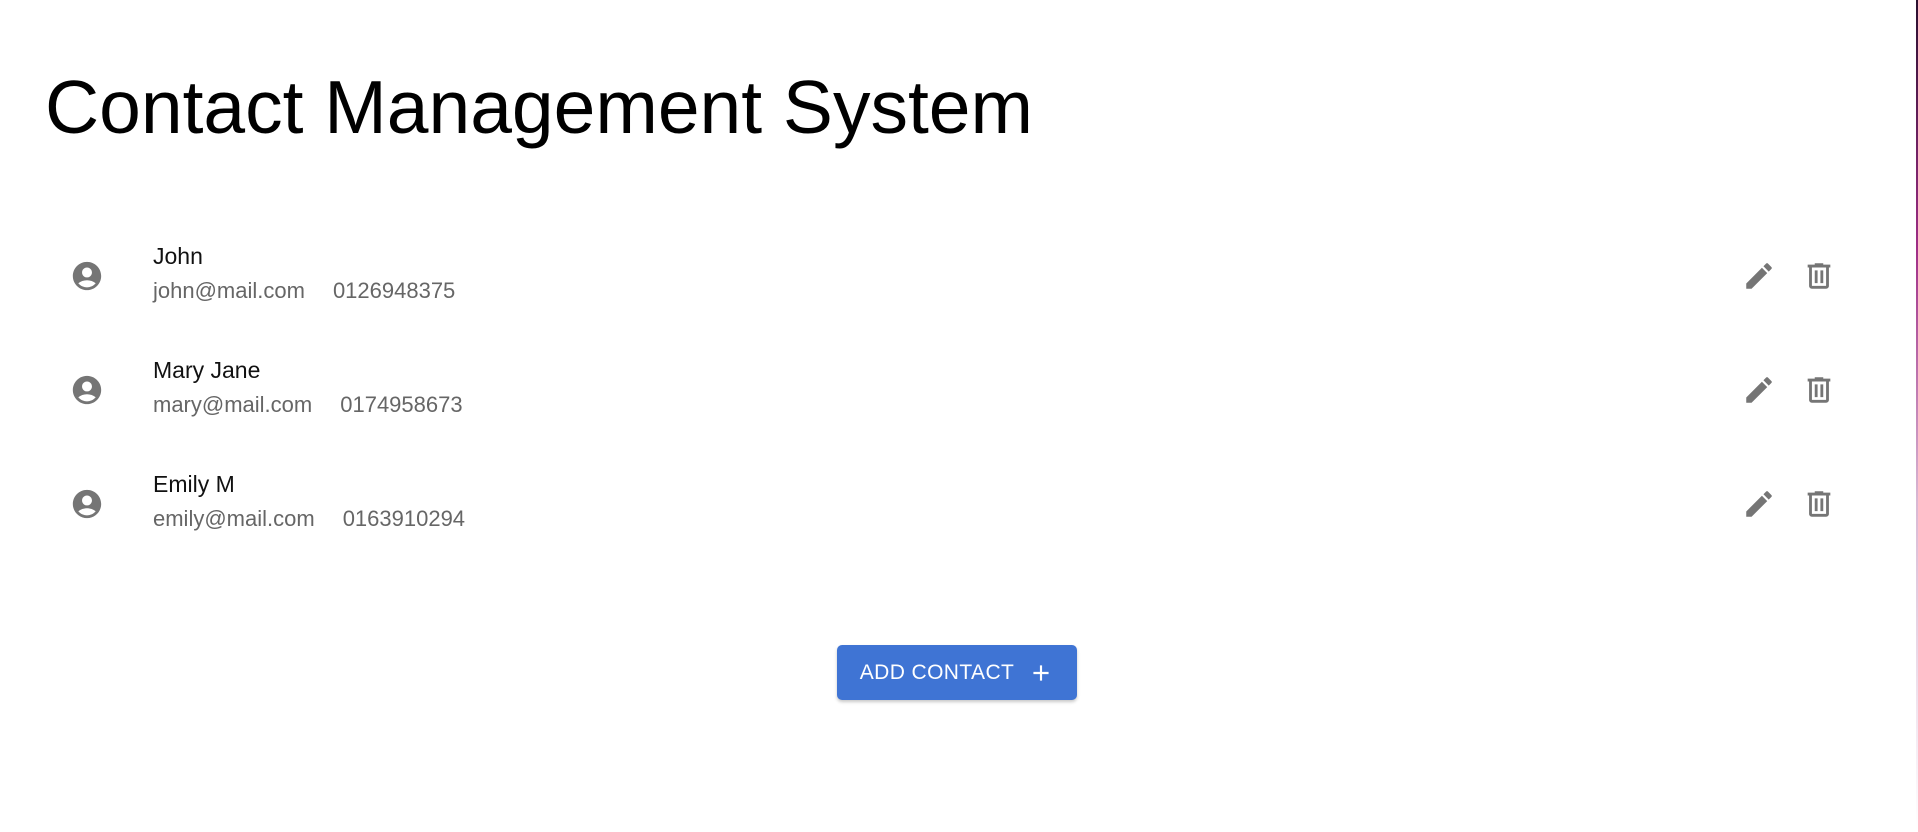 This screenshot has height=832, width=1918. I want to click on contact-details: John john@mail.com 0126948375, so click(304, 273).